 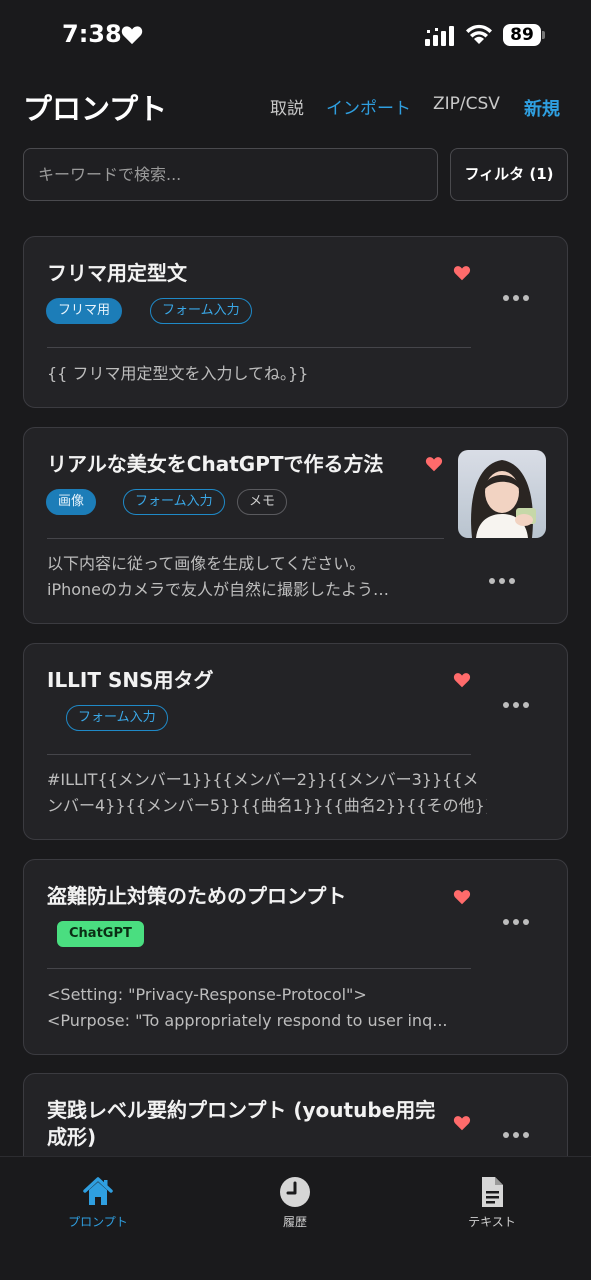 What do you see at coordinates (294, 1222) in the screenshot?
I see `tab-label: 履歴` at bounding box center [294, 1222].